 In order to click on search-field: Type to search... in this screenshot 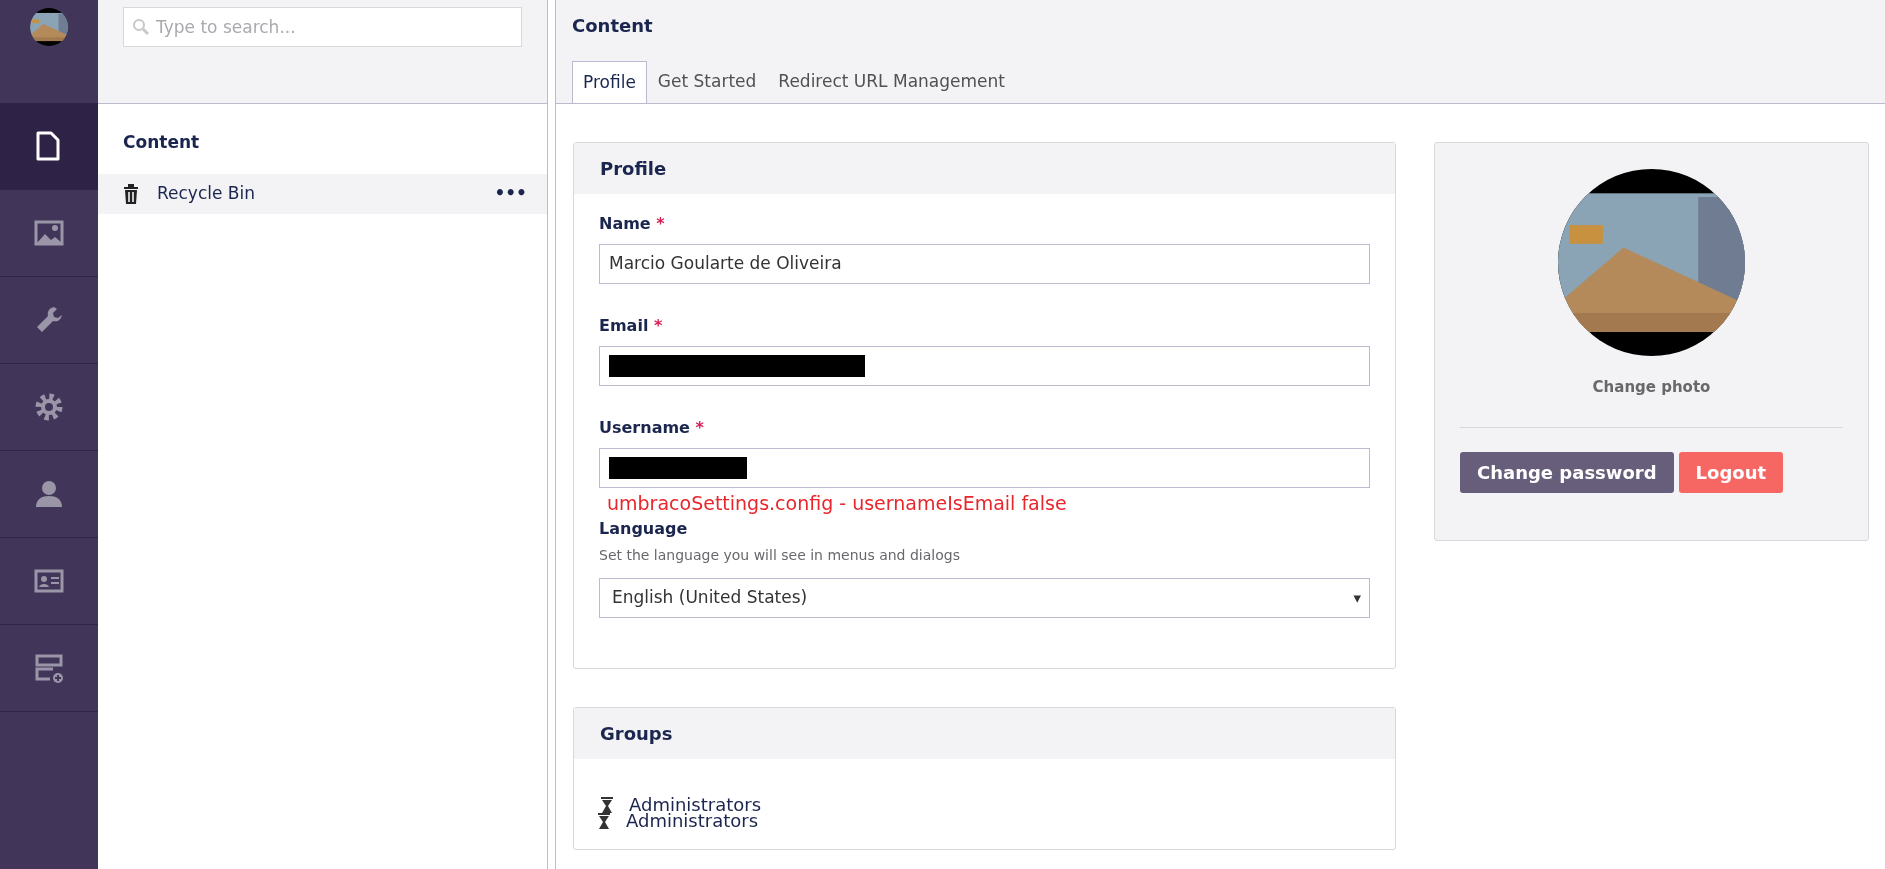, I will do `click(322, 27)`.